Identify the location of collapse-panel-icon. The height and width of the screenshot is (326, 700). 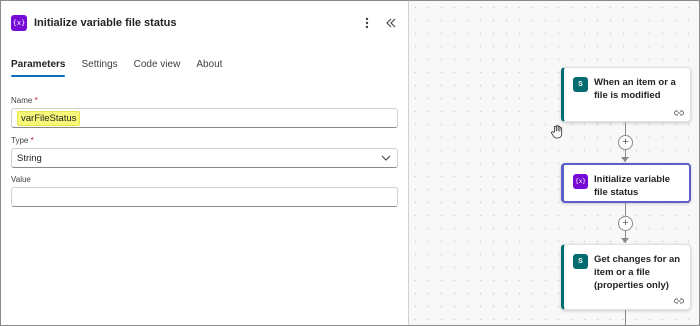
(391, 23).